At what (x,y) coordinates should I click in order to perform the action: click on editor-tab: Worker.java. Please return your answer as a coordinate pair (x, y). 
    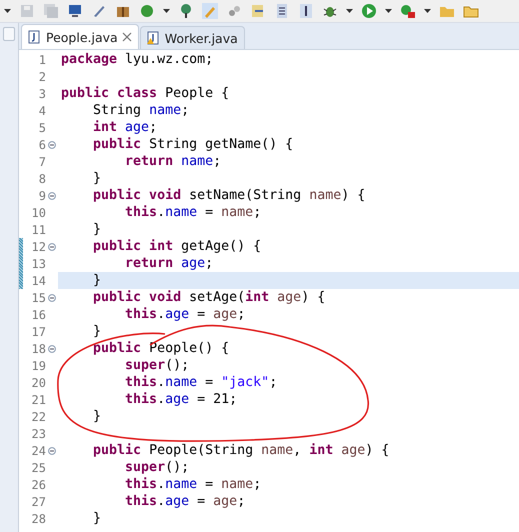
    Looking at the image, I should click on (192, 37).